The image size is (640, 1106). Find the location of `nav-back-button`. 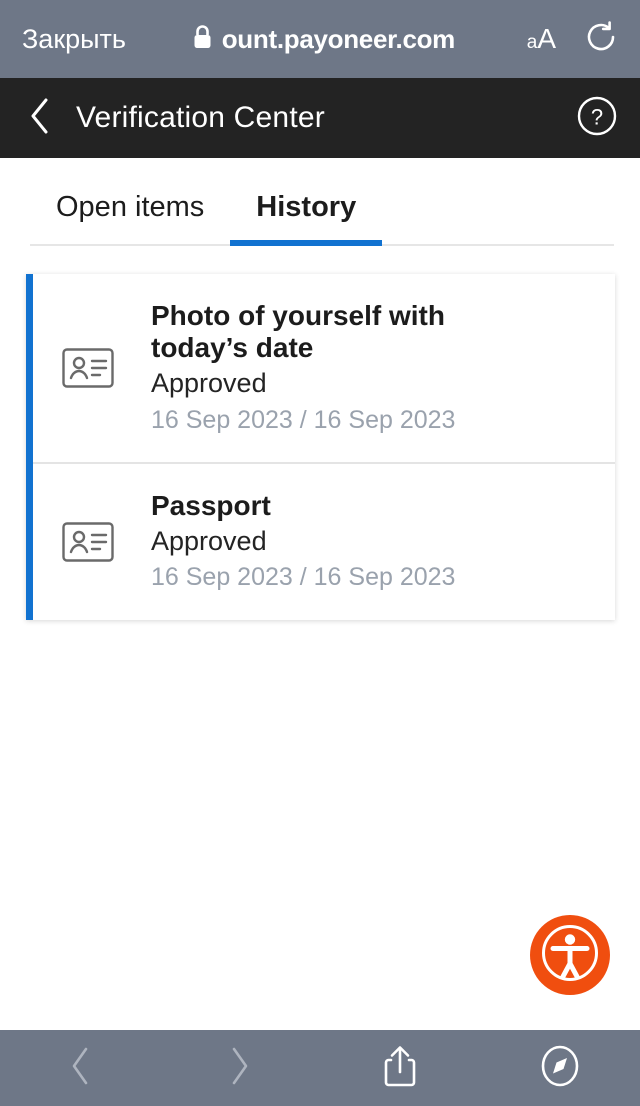

nav-back-button is located at coordinates (80, 1068).